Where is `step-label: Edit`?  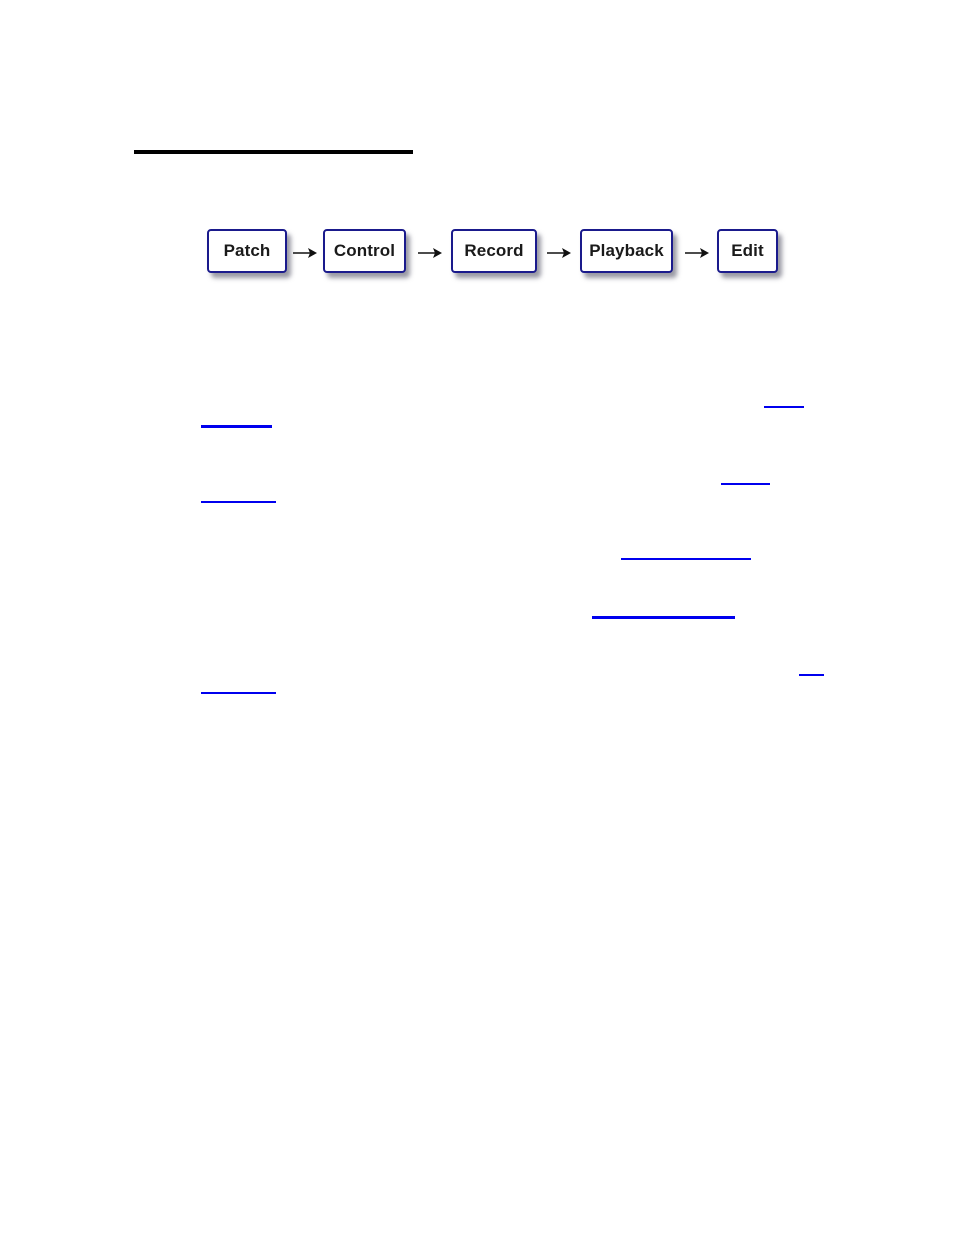 step-label: Edit is located at coordinates (747, 250).